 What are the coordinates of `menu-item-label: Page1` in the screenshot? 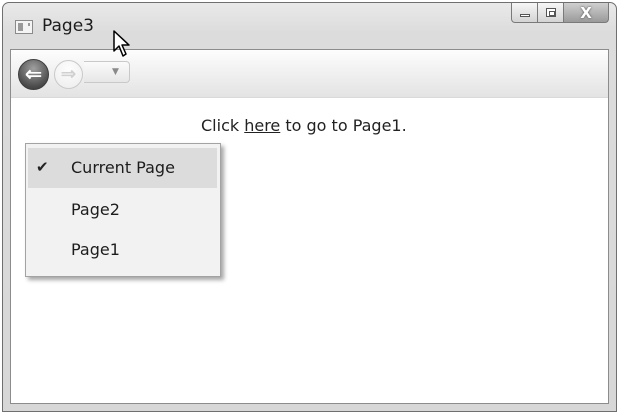 It's located at (95, 249).